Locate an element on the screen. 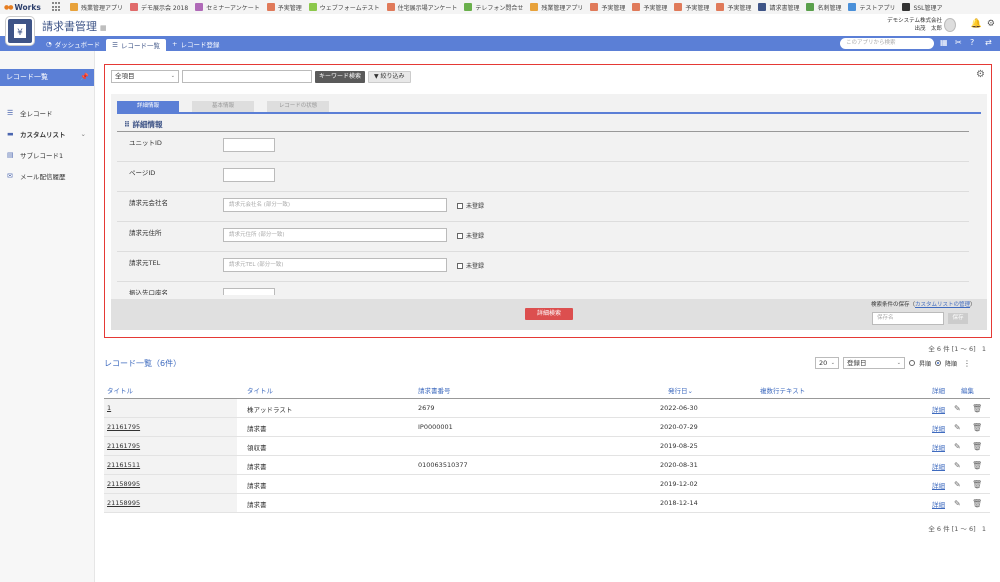  gear-icon: ⚙ is located at coordinates (991, 24).